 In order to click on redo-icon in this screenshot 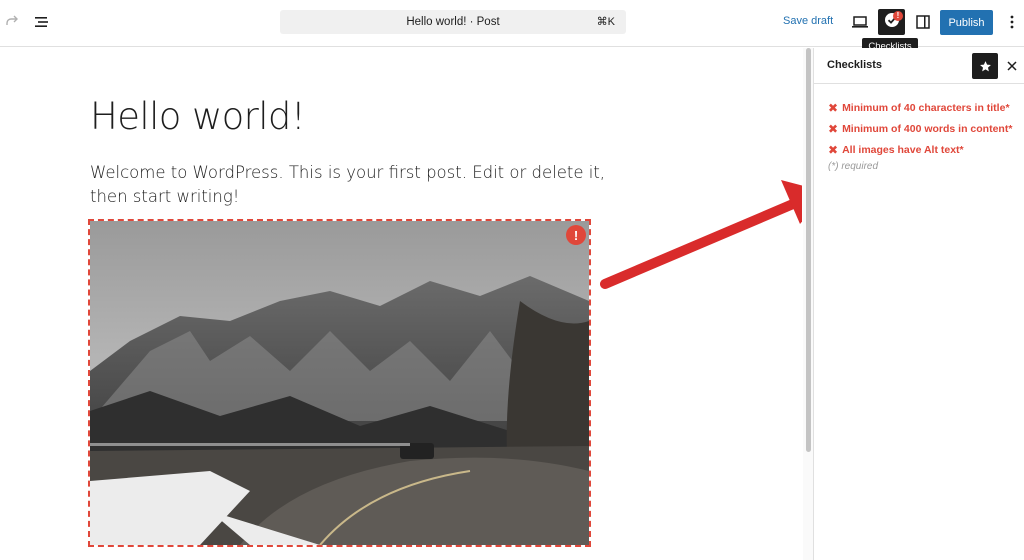, I will do `click(12, 22)`.